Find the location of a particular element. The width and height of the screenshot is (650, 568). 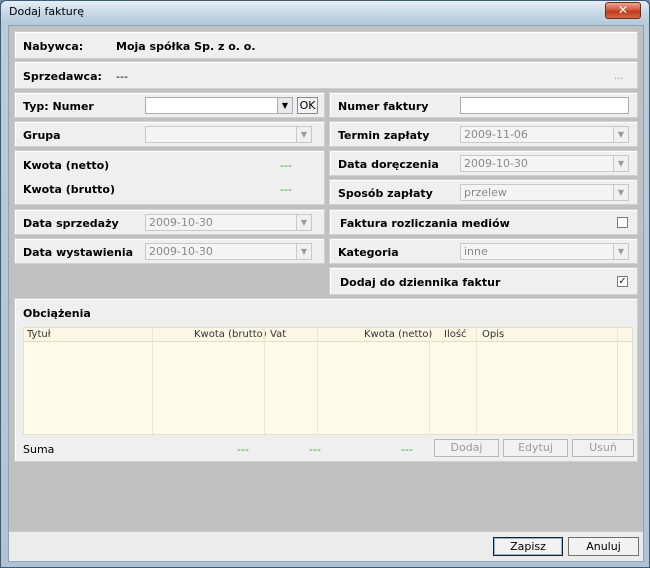

journal-checkbox: ✓ is located at coordinates (622, 281).